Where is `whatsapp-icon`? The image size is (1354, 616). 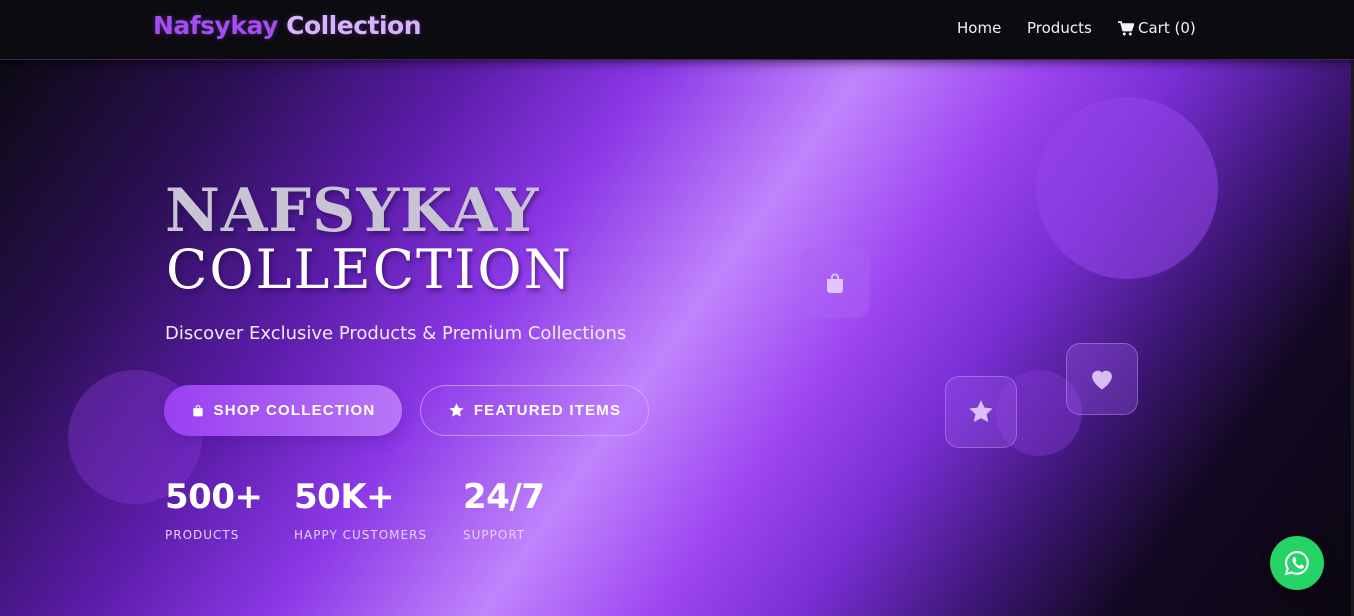 whatsapp-icon is located at coordinates (1296, 563).